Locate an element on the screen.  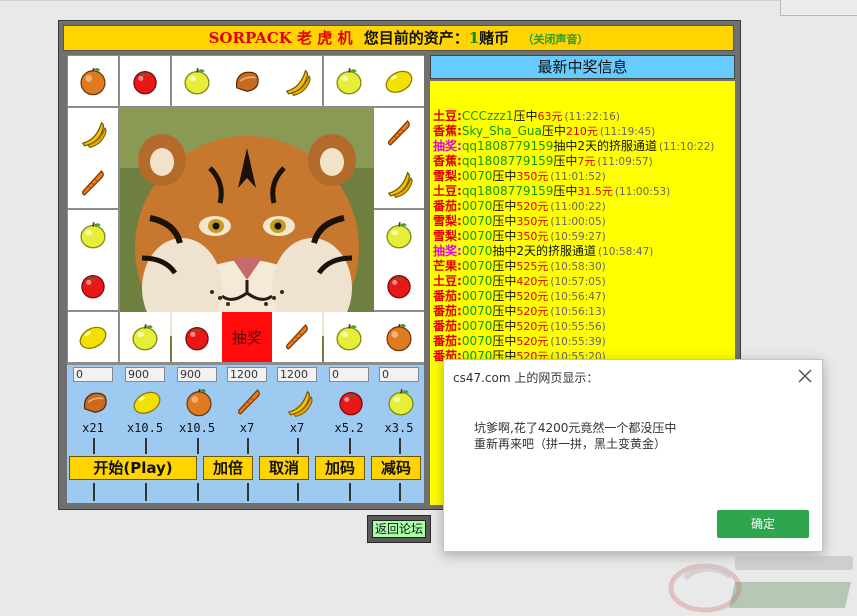
reduce-bet-button: 减码 is located at coordinates (396, 468).